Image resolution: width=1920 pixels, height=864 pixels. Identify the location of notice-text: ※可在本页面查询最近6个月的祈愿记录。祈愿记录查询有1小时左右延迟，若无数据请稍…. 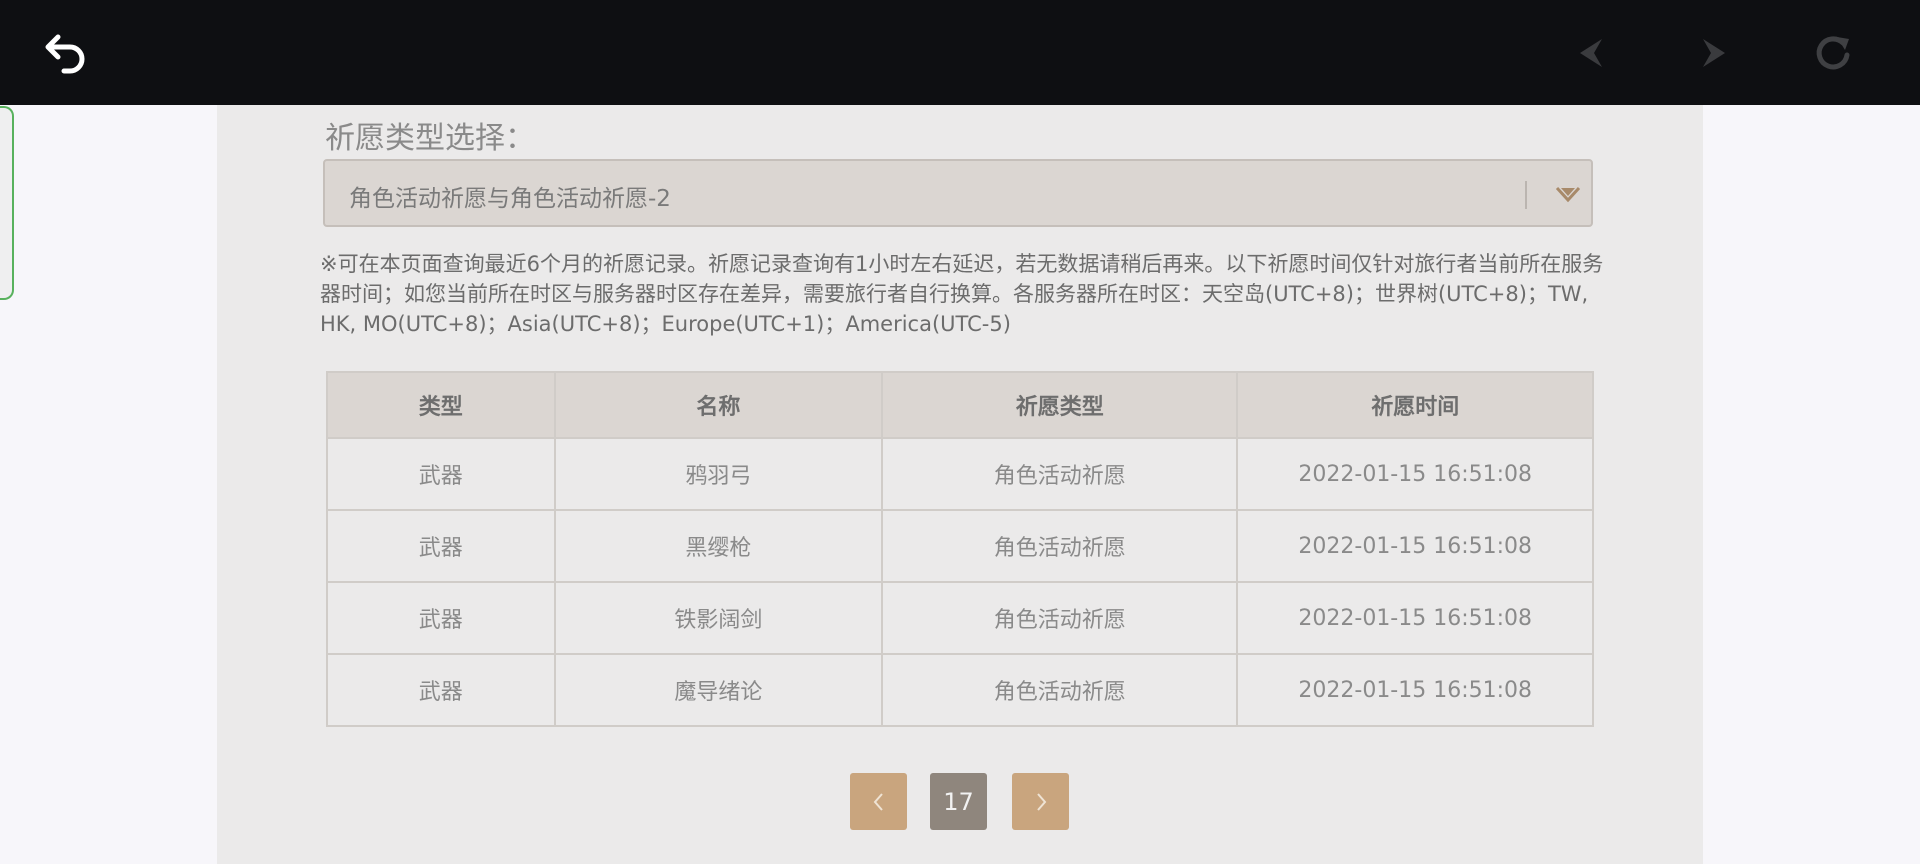
(962, 294).